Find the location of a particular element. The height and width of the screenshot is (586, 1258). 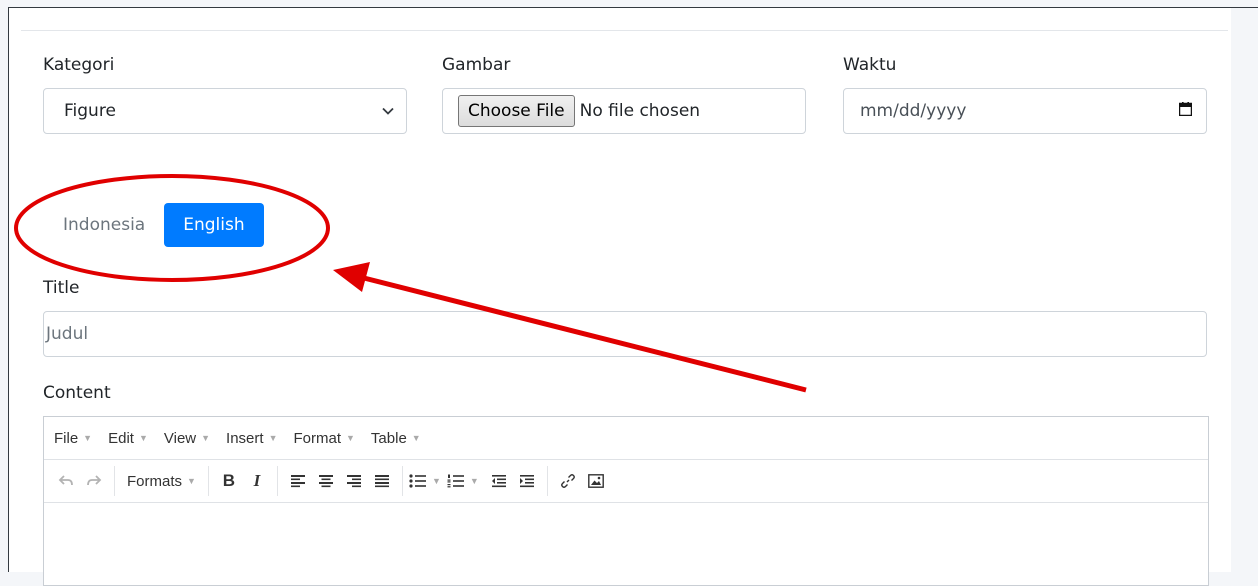

calendar-icon is located at coordinates (1185, 111).